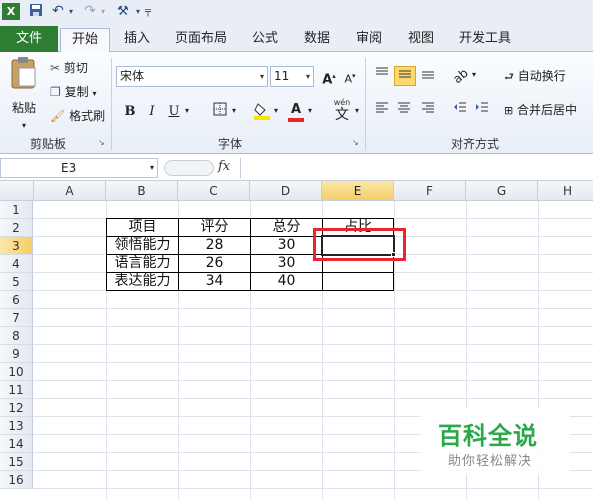  What do you see at coordinates (24, 126) in the screenshot?
I see `paste-dropdown-icon: ▾` at bounding box center [24, 126].